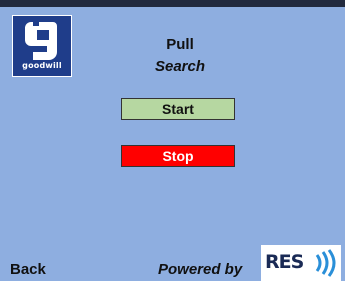  I want to click on signal-waves-icon, so click(325, 263).